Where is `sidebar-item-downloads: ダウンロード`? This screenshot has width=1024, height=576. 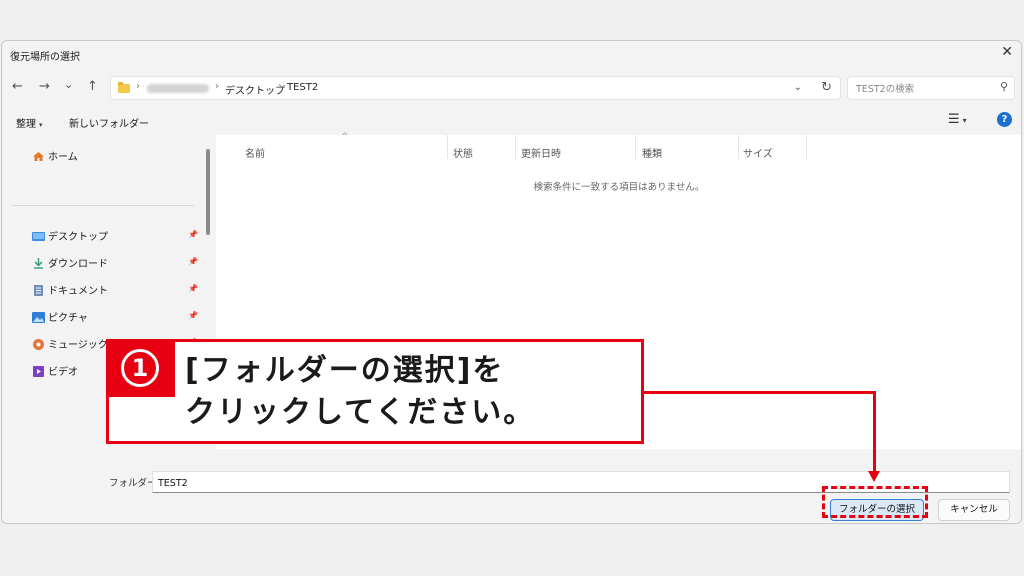 sidebar-item-downloads: ダウンロード is located at coordinates (70, 262).